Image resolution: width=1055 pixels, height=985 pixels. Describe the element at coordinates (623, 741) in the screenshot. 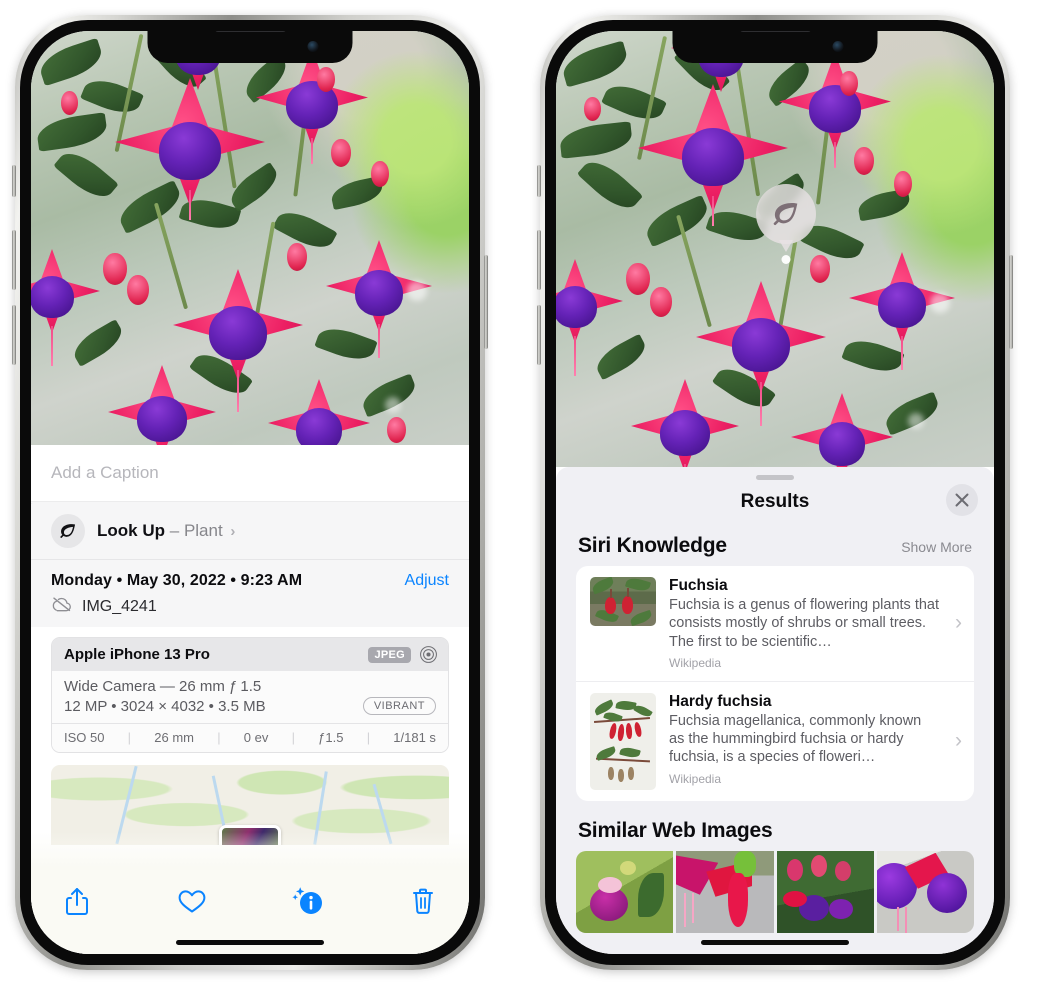

I see `hardy-fuchsia-specimen-thumbnail` at that location.